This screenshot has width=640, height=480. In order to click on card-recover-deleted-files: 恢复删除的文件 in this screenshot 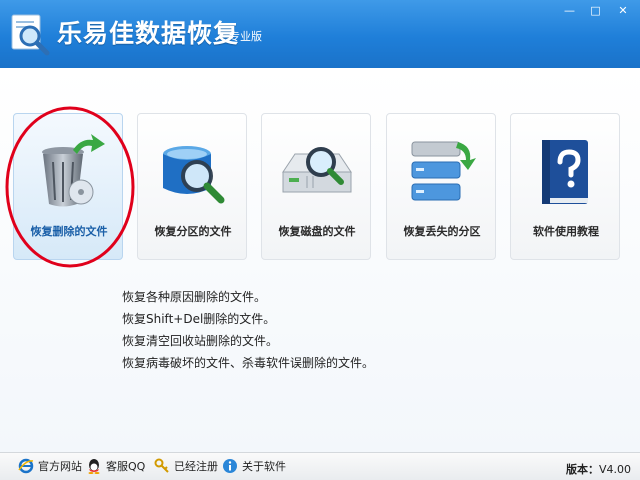, I will do `click(68, 186)`.